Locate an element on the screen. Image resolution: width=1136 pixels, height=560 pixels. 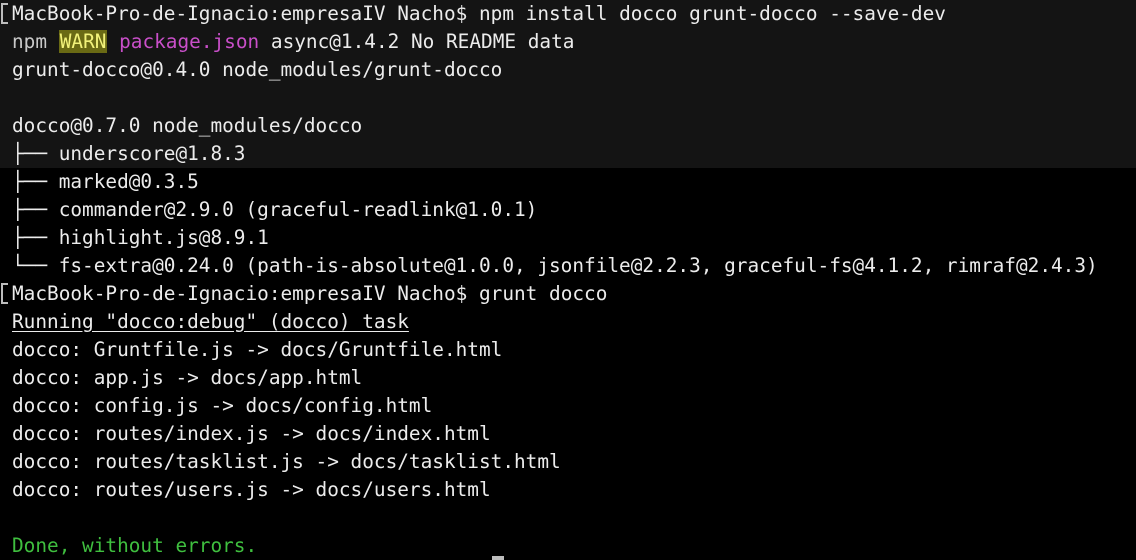
package-json-label: package.json is located at coordinates (189, 41).